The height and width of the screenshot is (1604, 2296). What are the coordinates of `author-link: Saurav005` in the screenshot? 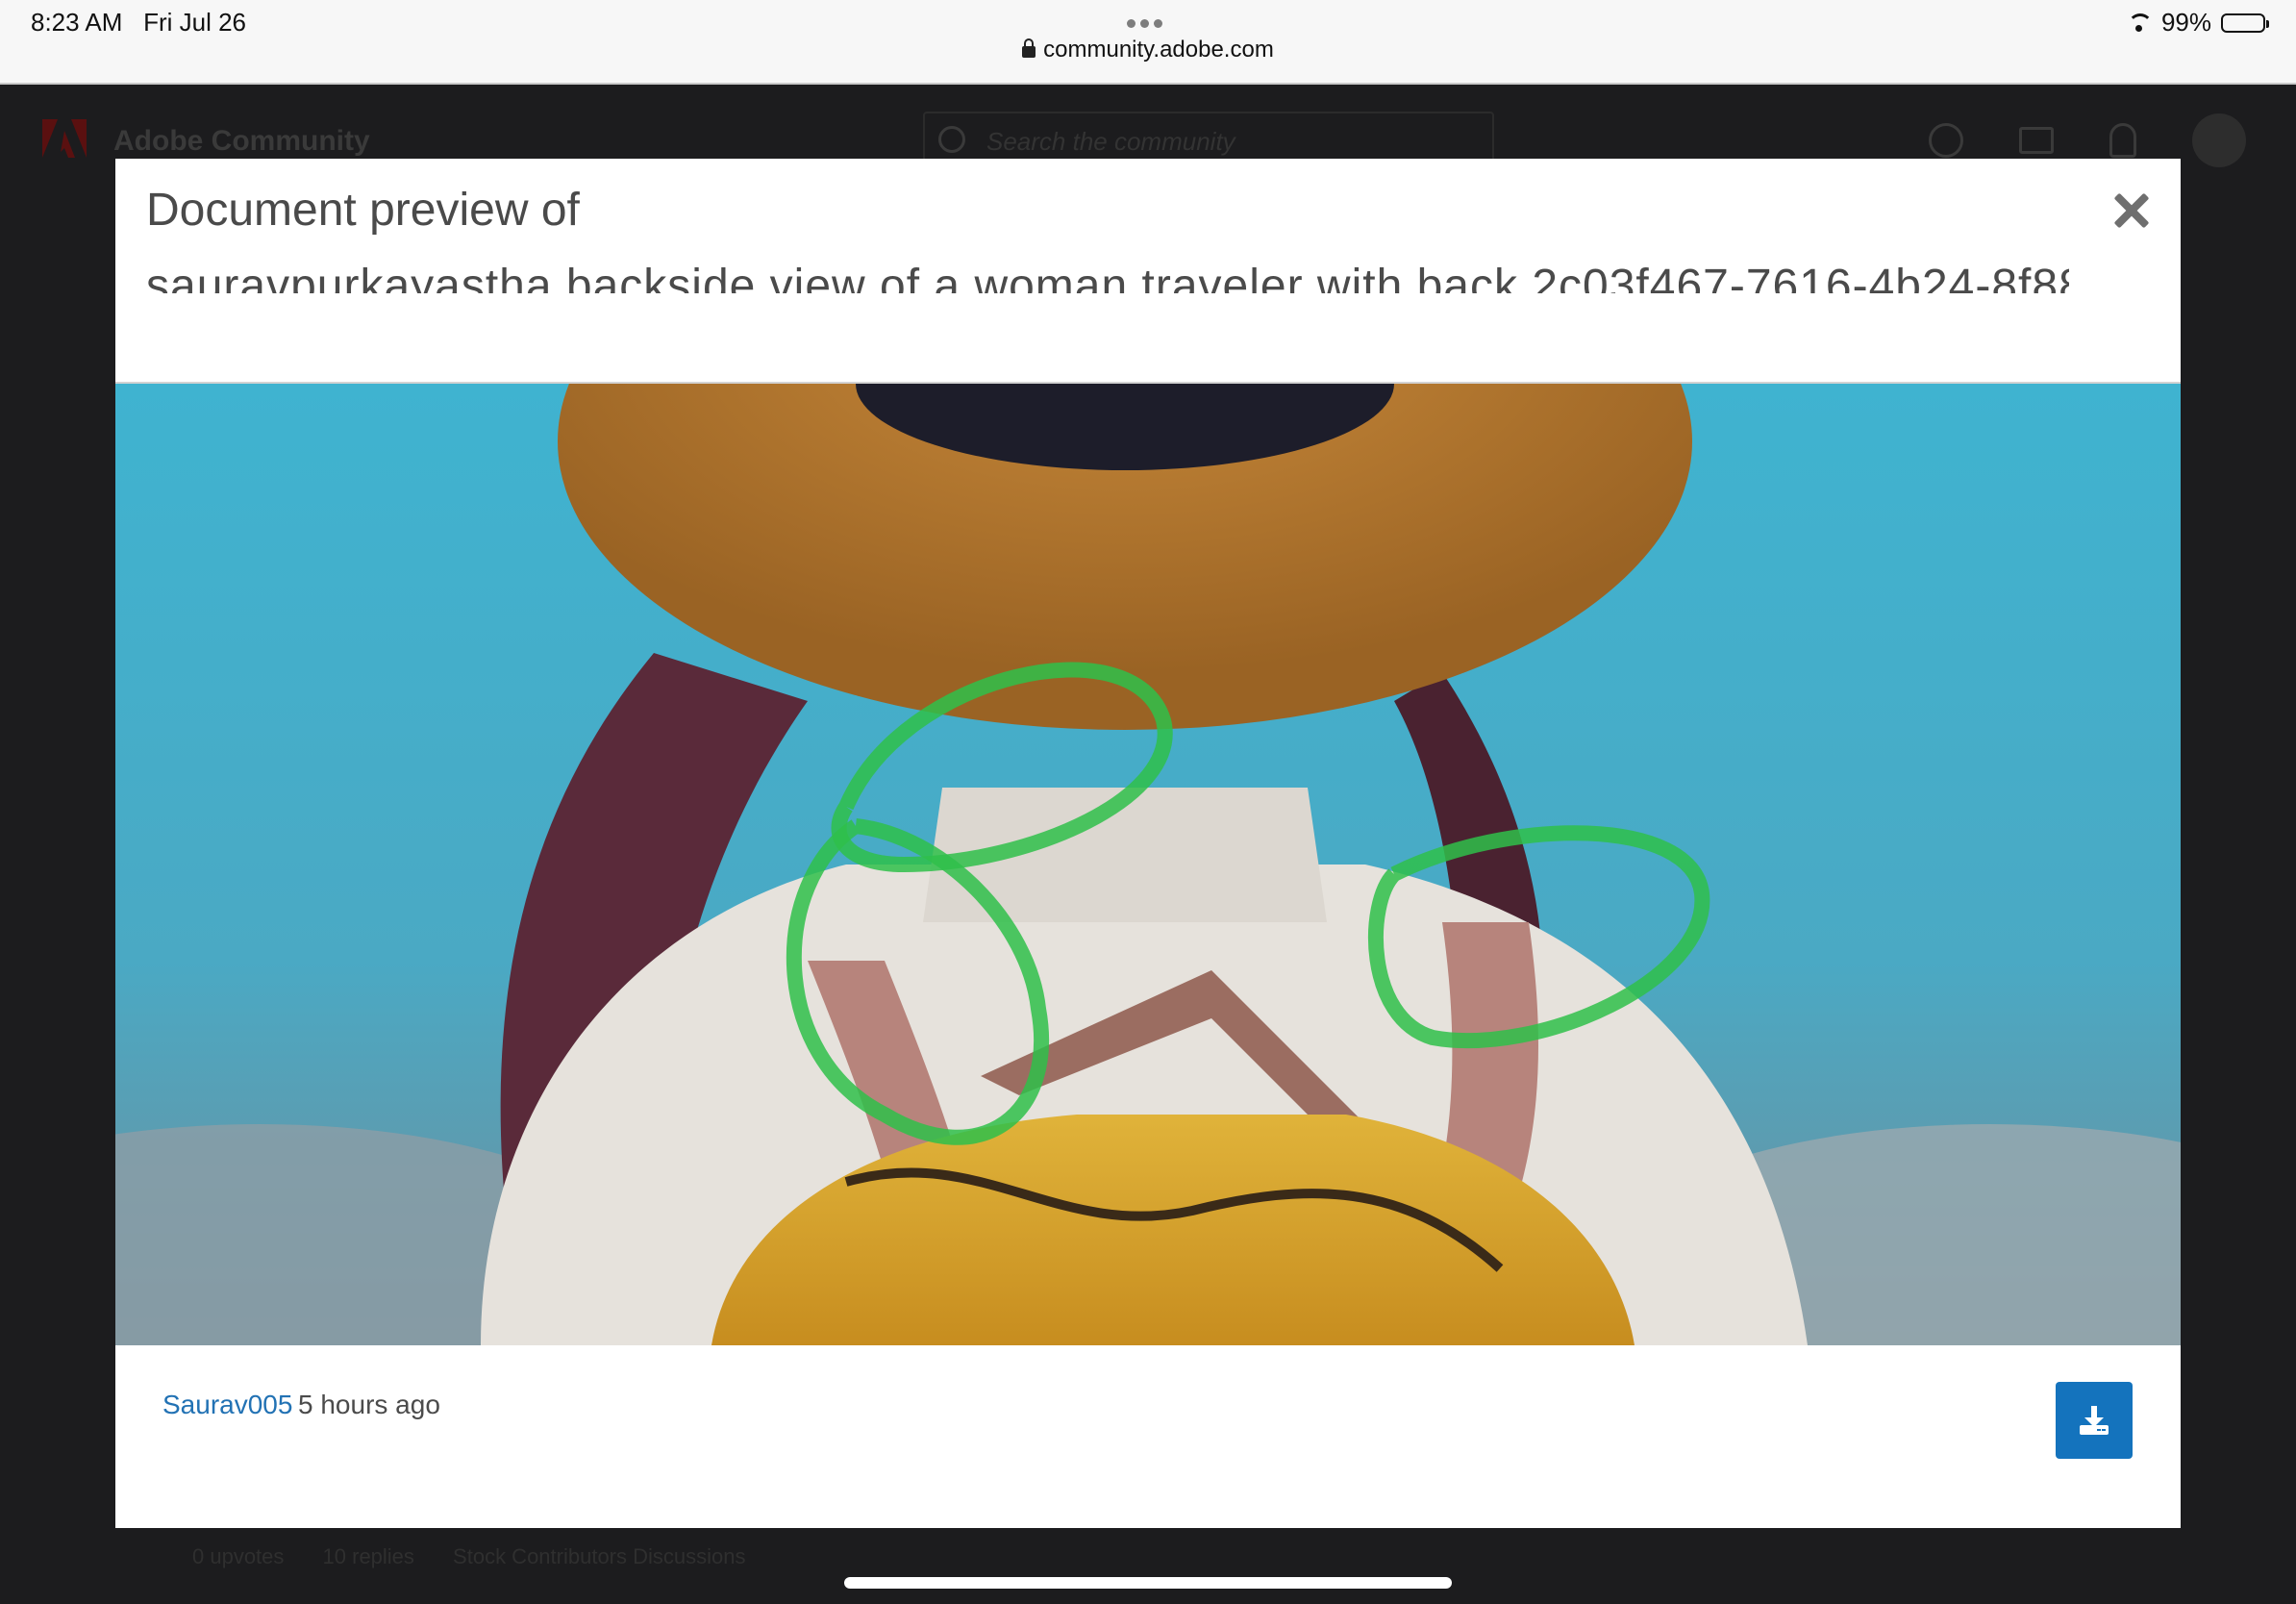 It's located at (227, 1405).